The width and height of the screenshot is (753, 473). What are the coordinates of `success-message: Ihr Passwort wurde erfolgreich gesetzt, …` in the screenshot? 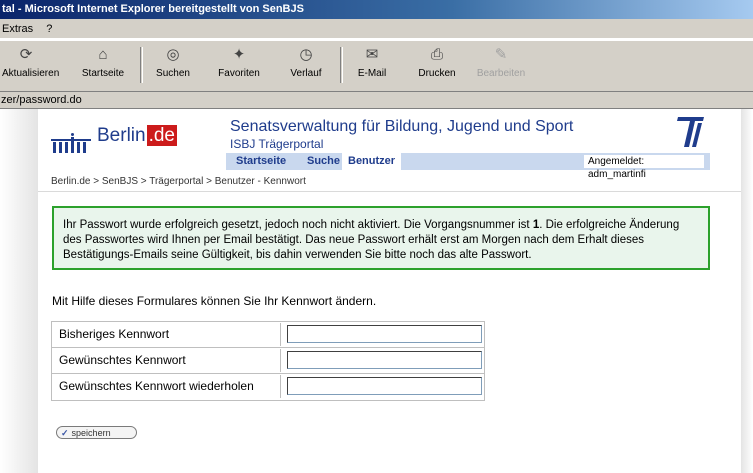 It's located at (381, 238).